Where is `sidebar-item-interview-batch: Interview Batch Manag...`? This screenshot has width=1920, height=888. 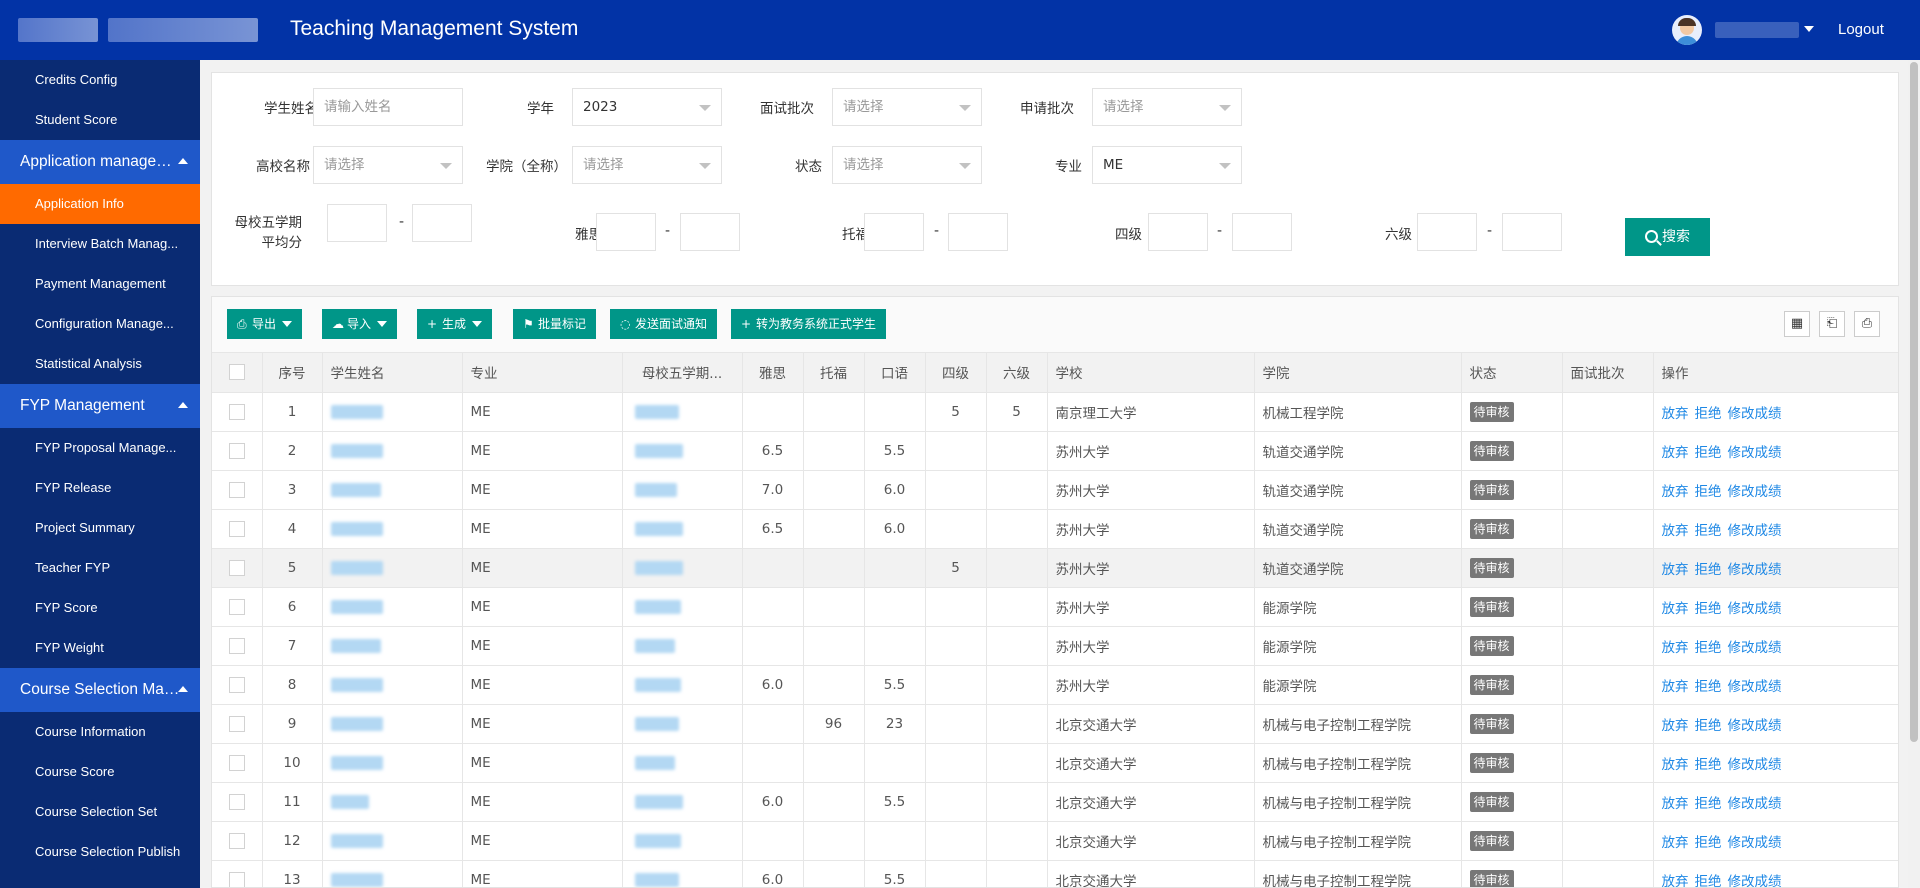 sidebar-item-interview-batch: Interview Batch Manag... is located at coordinates (100, 244).